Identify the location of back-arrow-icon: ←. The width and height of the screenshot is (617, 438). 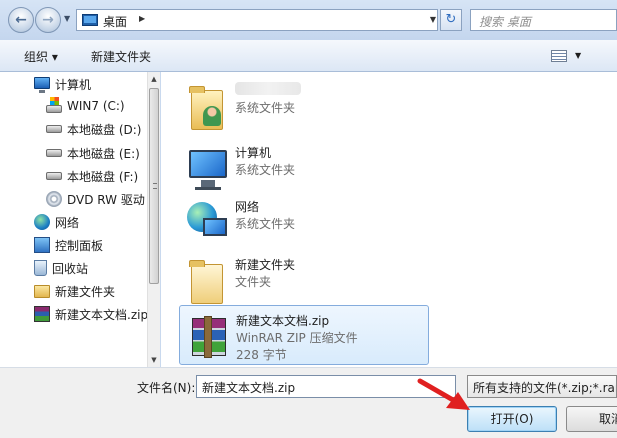
(21, 20).